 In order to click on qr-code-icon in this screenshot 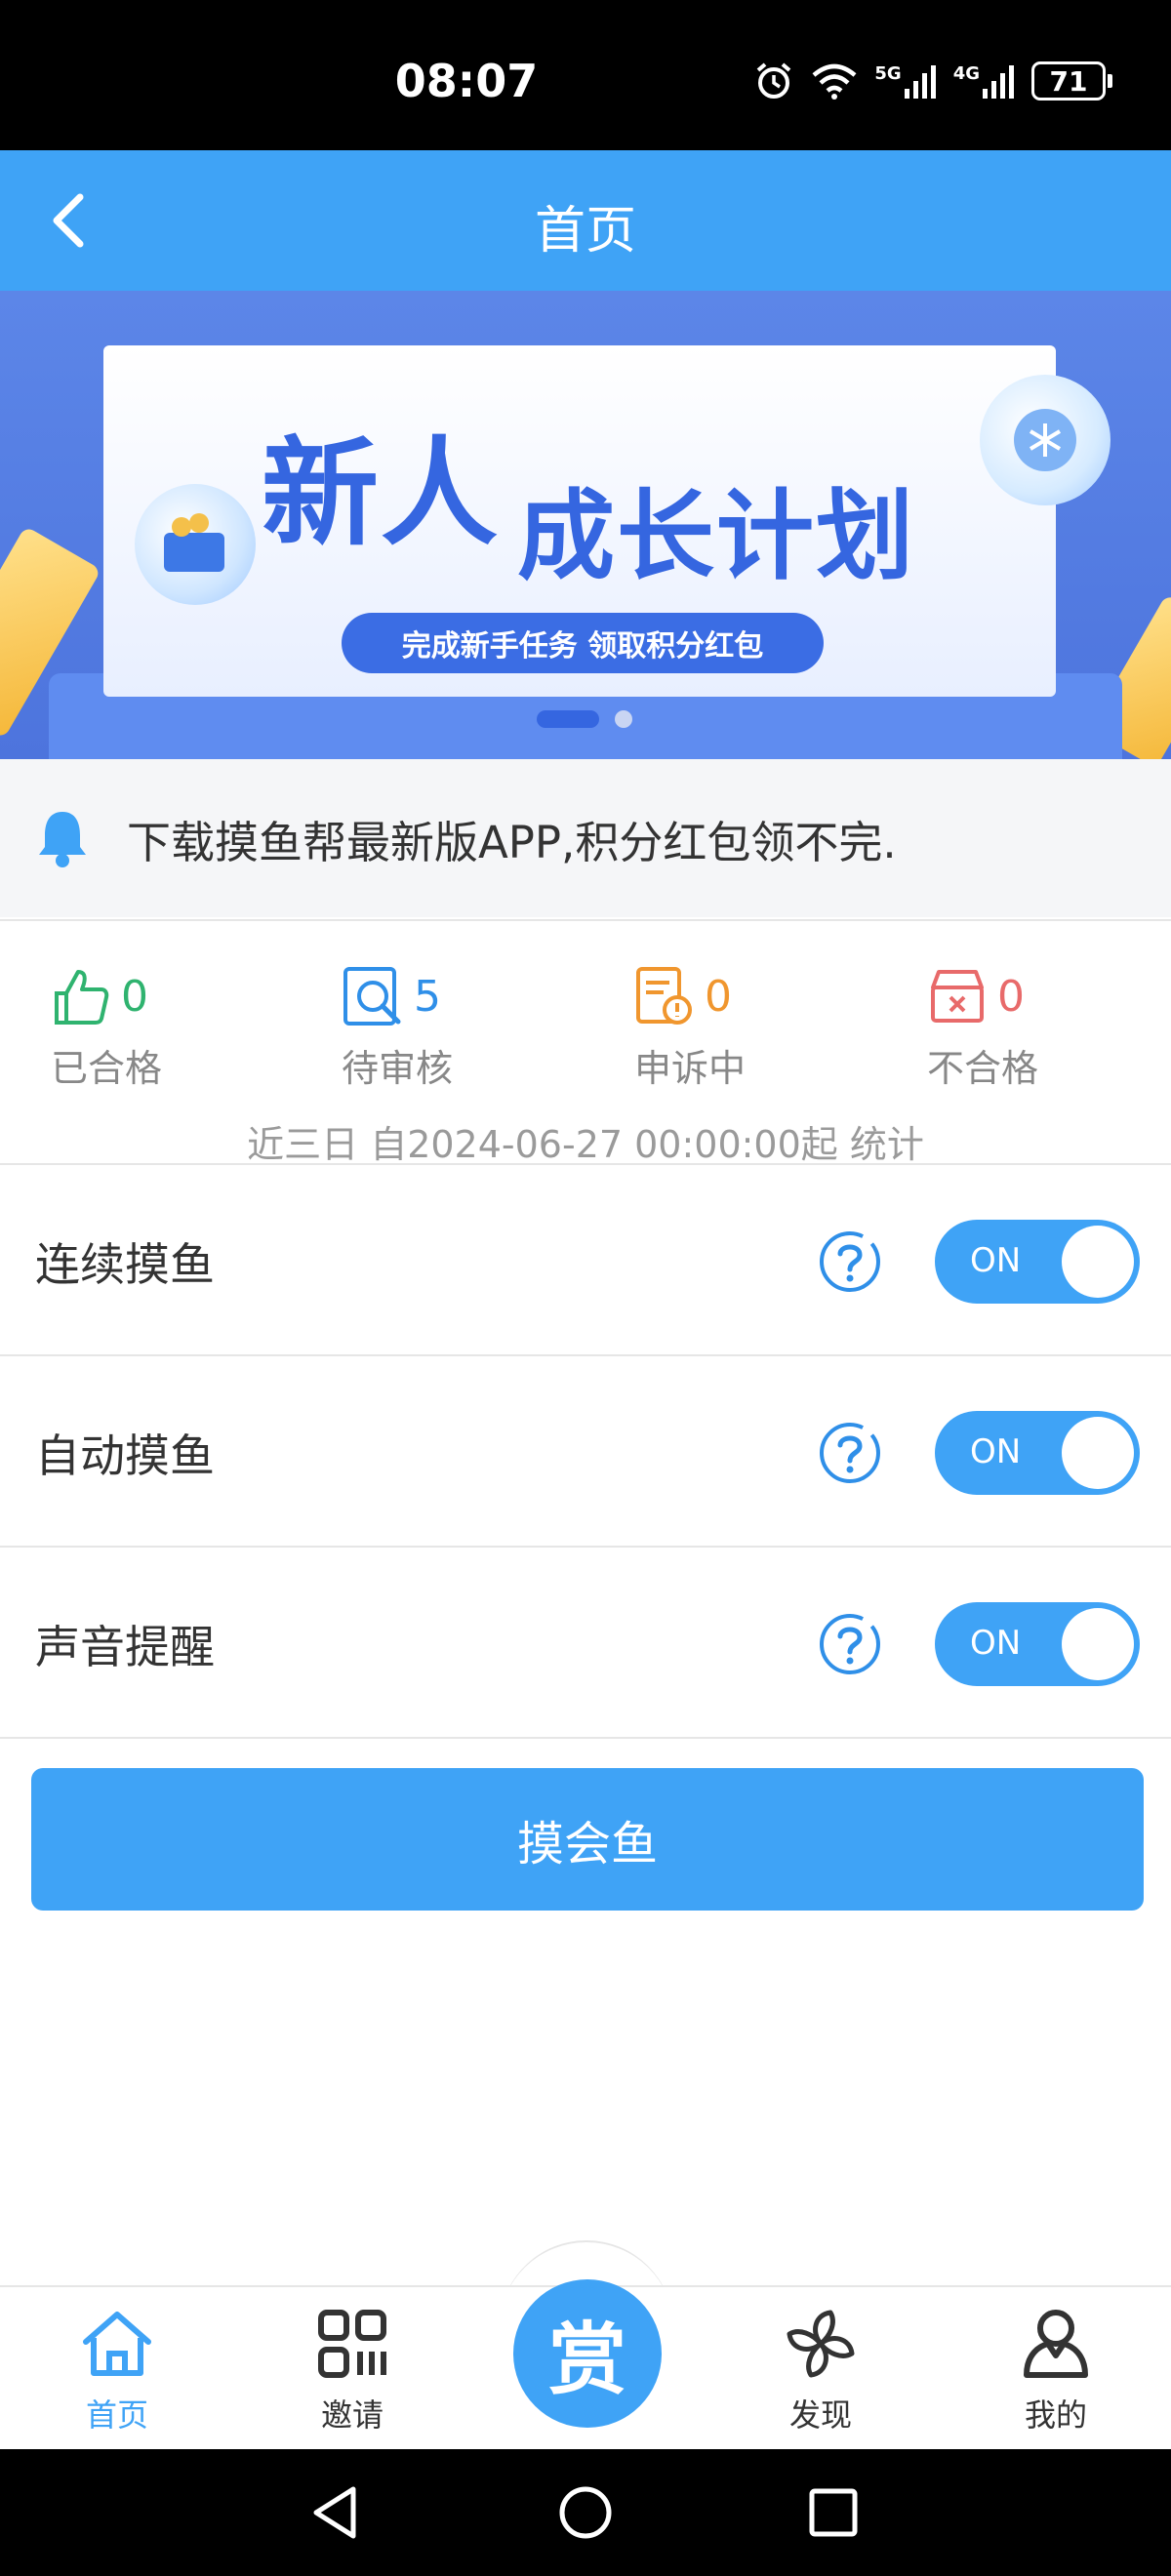, I will do `click(352, 2344)`.